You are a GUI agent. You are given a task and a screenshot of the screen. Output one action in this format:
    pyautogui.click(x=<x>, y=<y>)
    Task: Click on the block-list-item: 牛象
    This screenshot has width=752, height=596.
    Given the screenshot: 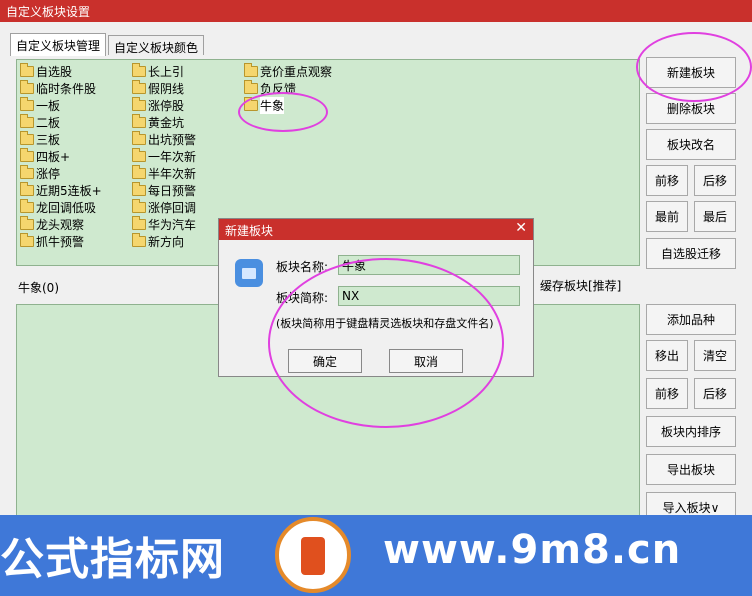 What is the action you would take?
    pyautogui.click(x=288, y=105)
    